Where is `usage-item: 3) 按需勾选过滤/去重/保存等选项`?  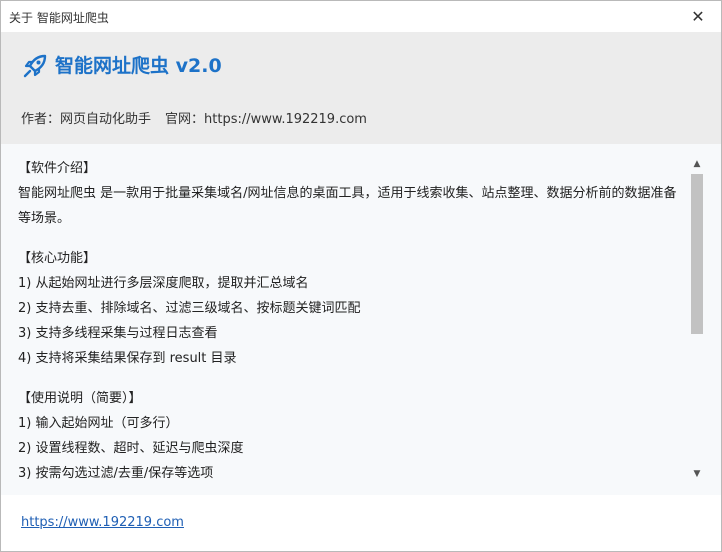 usage-item: 3) 按需勾选过滤/去重/保存等选项 is located at coordinates (116, 473).